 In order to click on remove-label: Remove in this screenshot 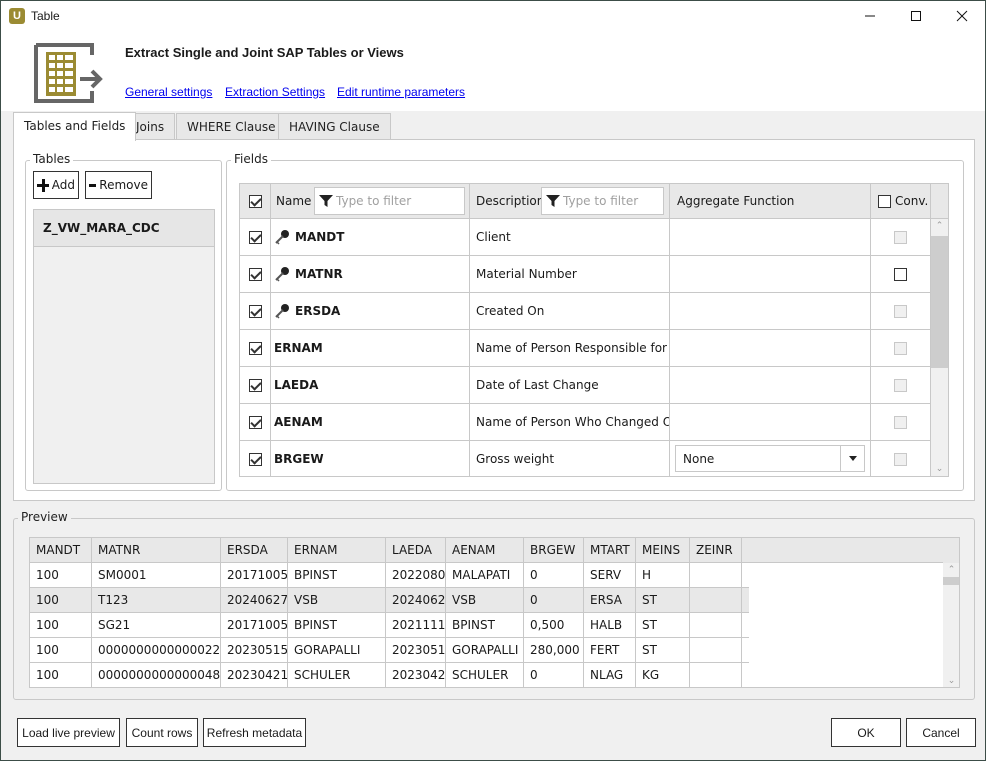, I will do `click(123, 185)`.